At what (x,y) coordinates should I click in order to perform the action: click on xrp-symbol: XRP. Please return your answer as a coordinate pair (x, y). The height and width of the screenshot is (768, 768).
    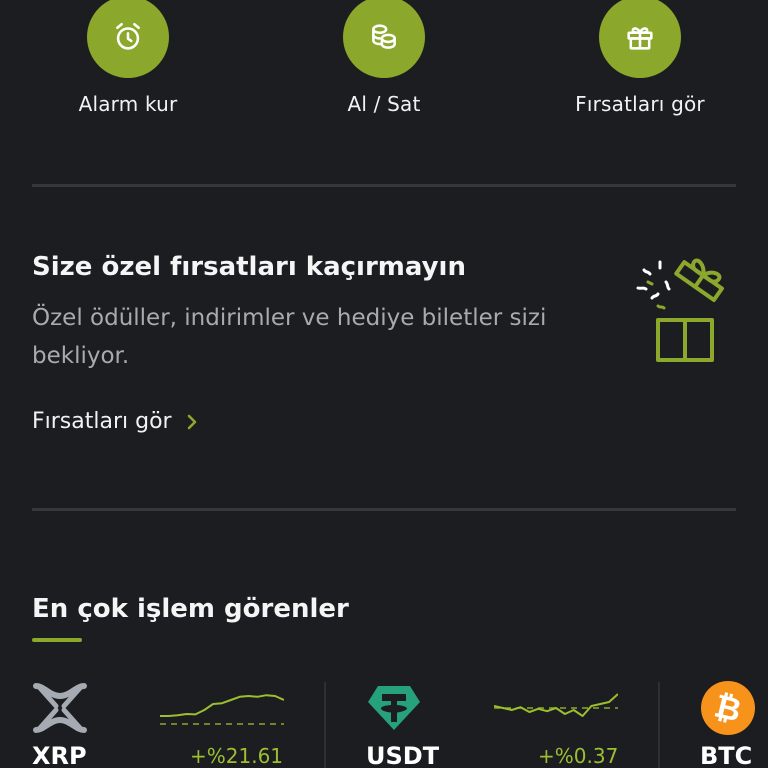
    Looking at the image, I should click on (59, 755).